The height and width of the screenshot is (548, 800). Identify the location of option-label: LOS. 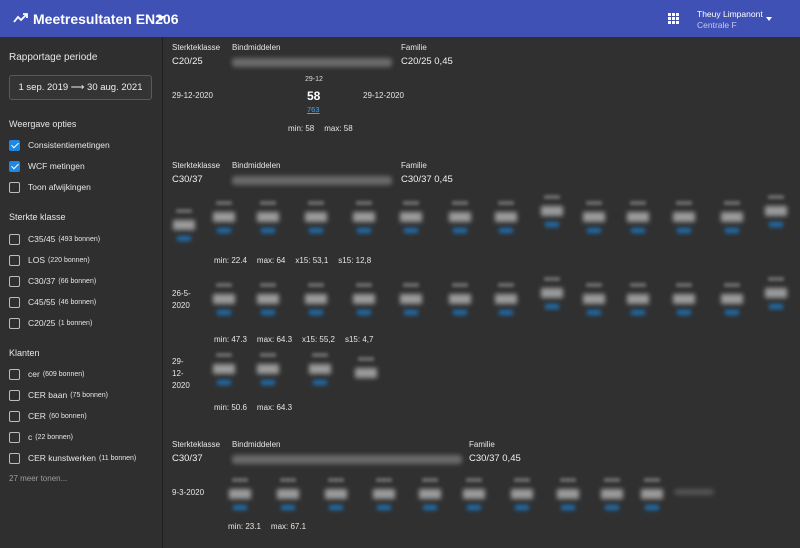
(37, 260).